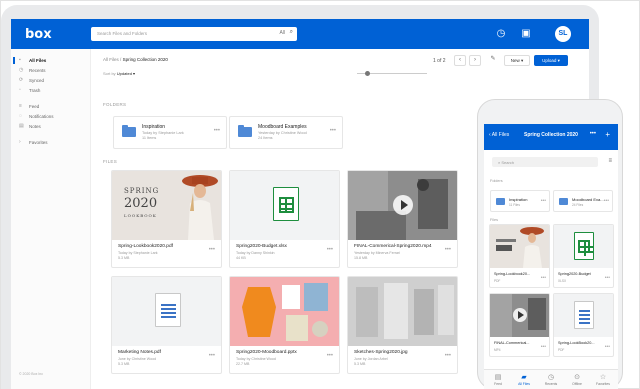 The height and width of the screenshot is (389, 640). Describe the element at coordinates (110, 161) in the screenshot. I see `files-header: FILES` at that location.